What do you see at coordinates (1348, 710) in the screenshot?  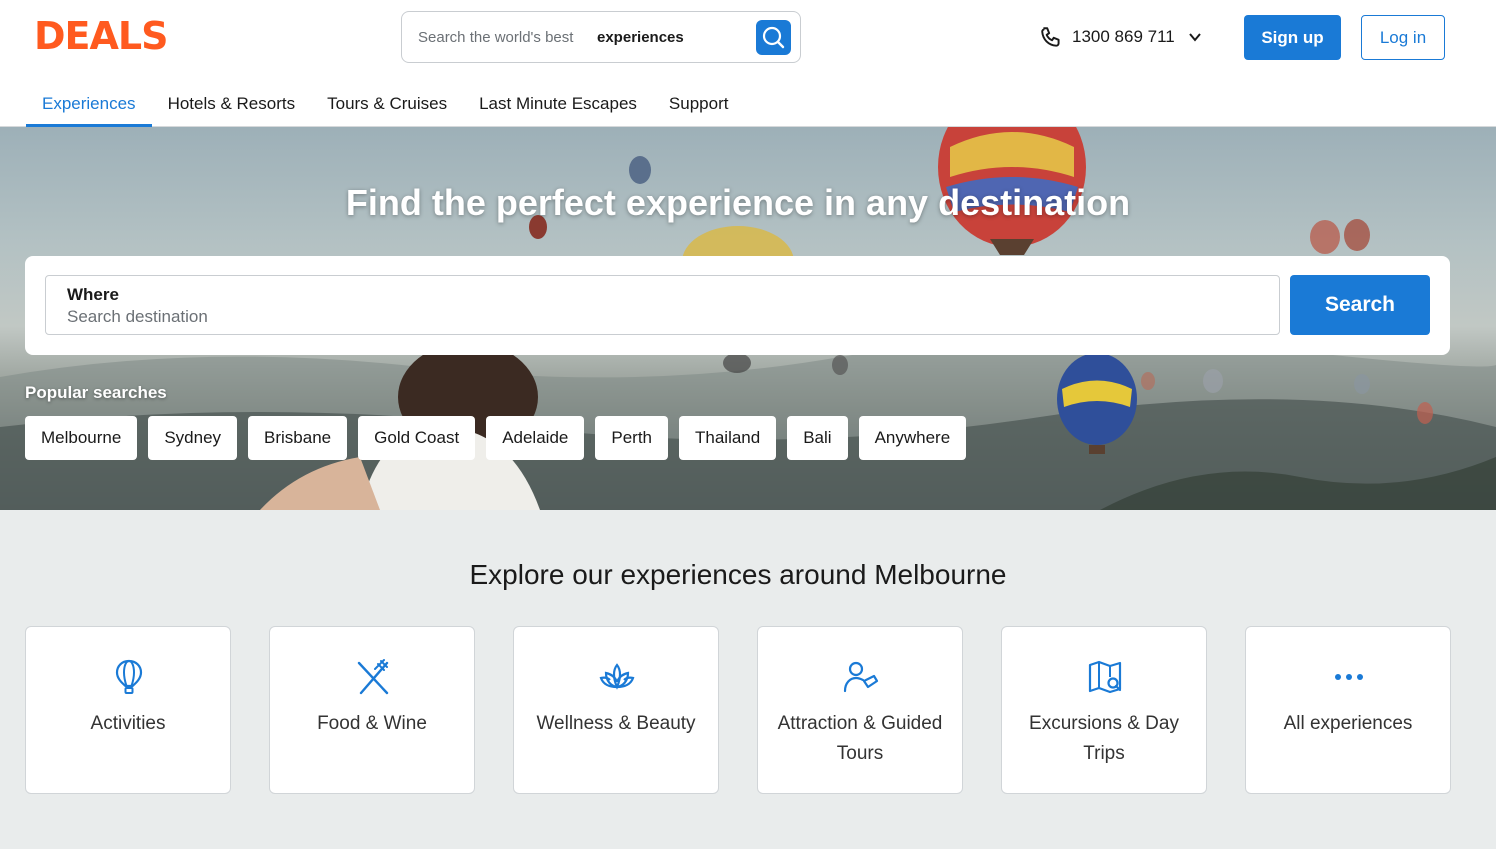 I see `category-card-all-experiences: All experiences` at bounding box center [1348, 710].